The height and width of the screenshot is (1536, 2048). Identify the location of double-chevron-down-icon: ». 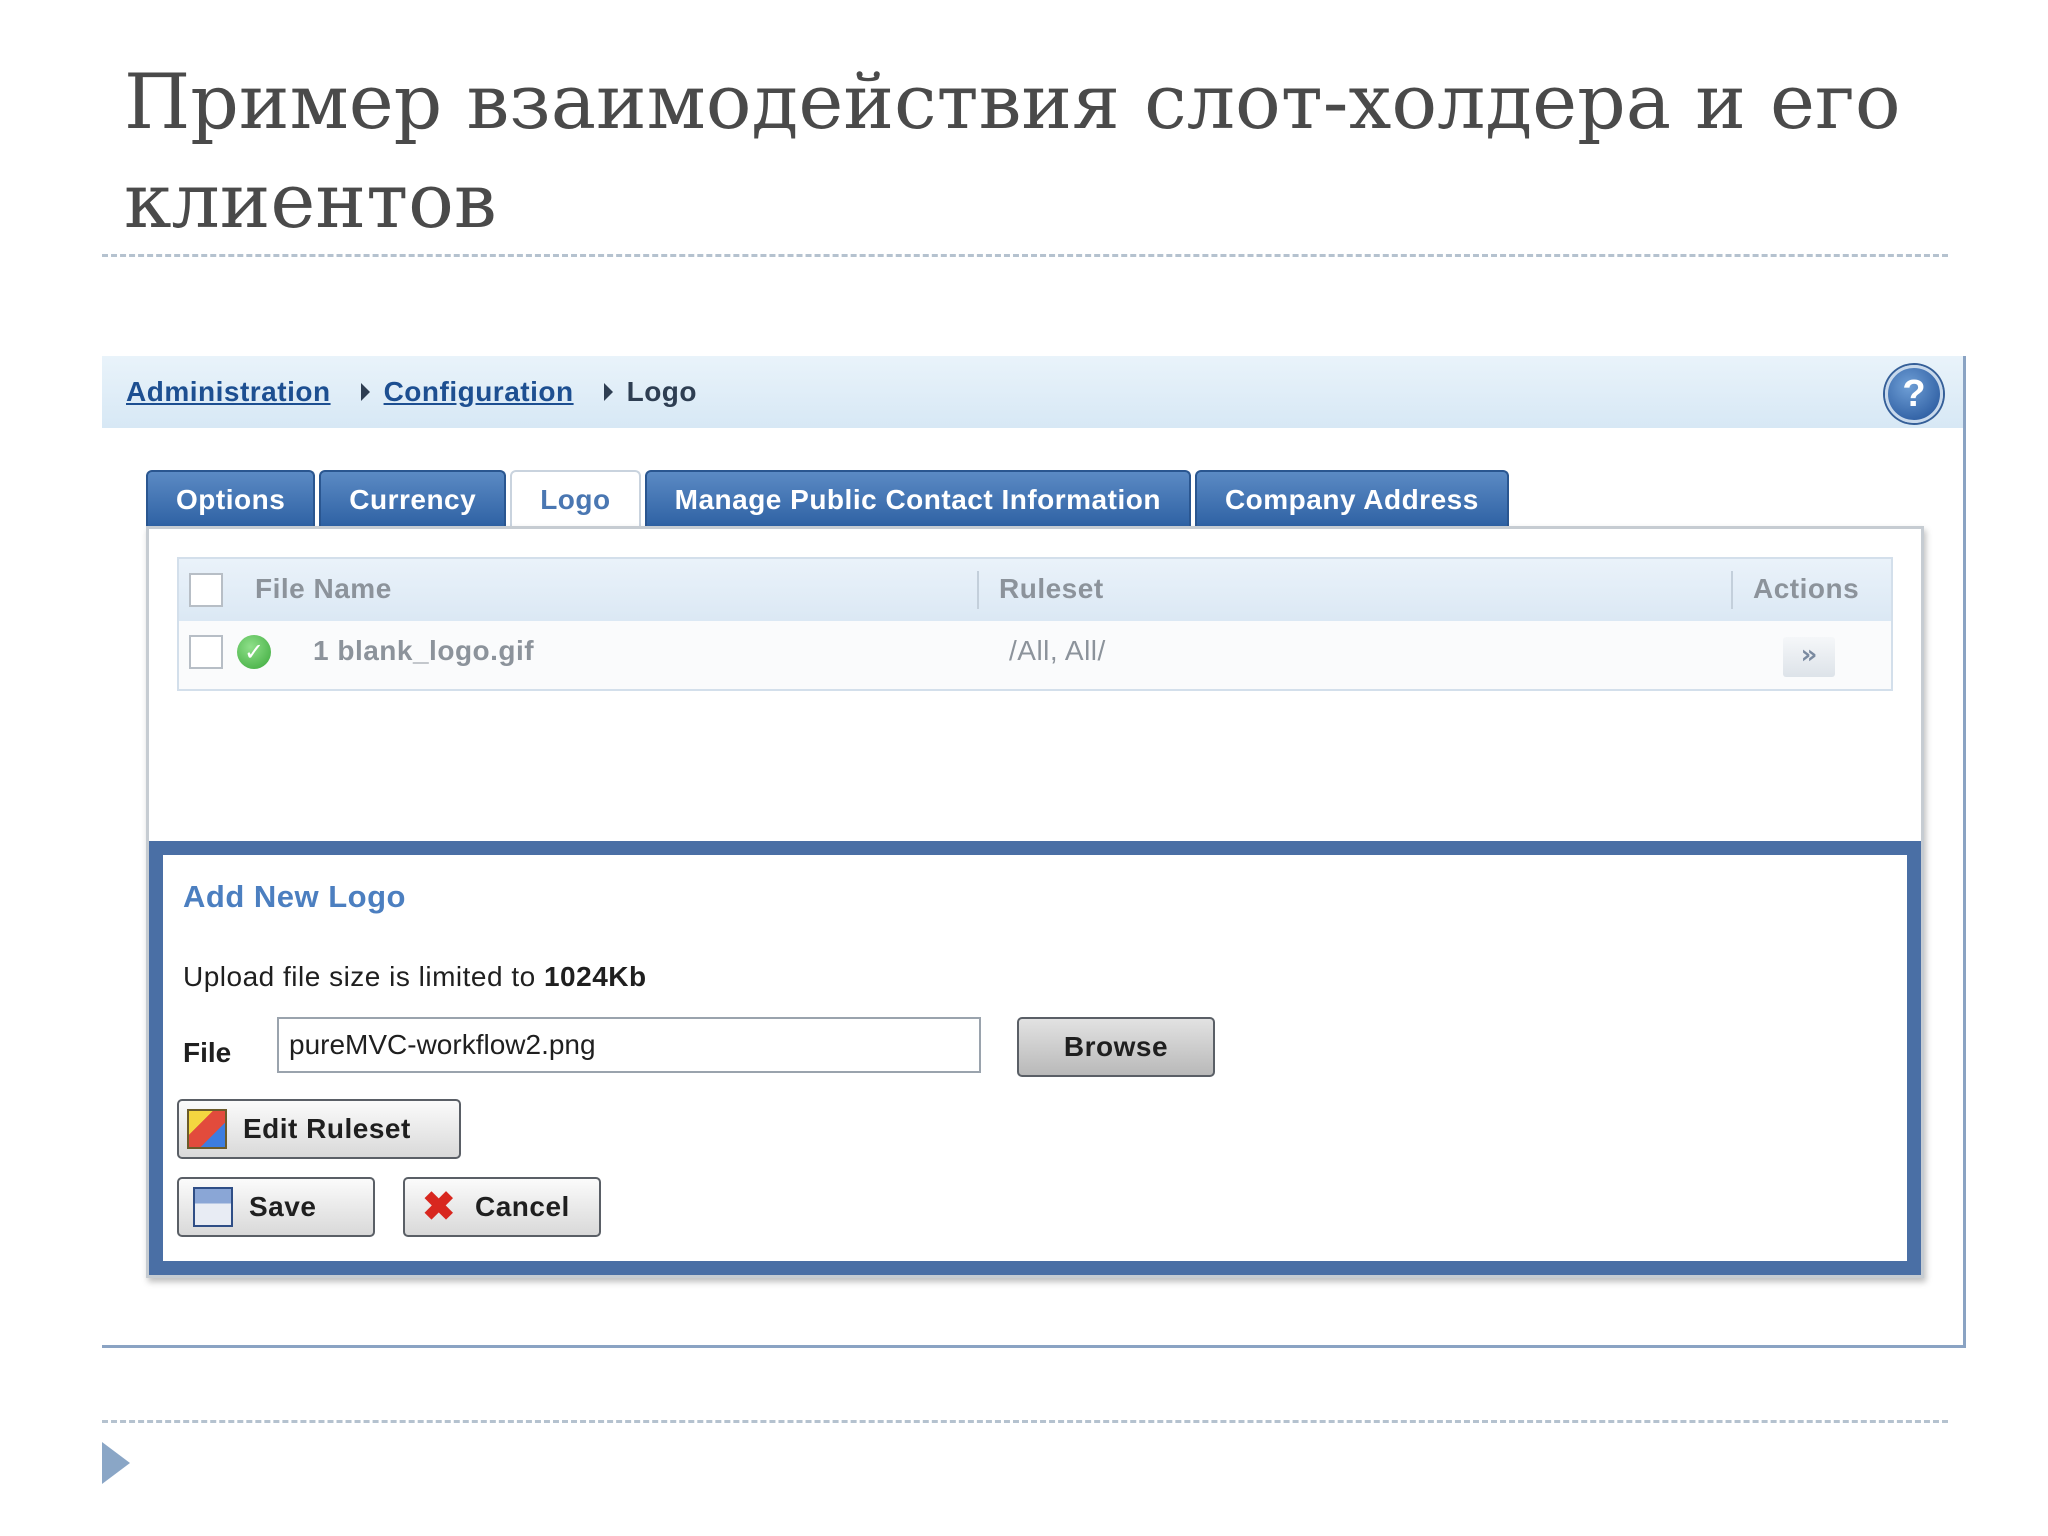
(1809, 657).